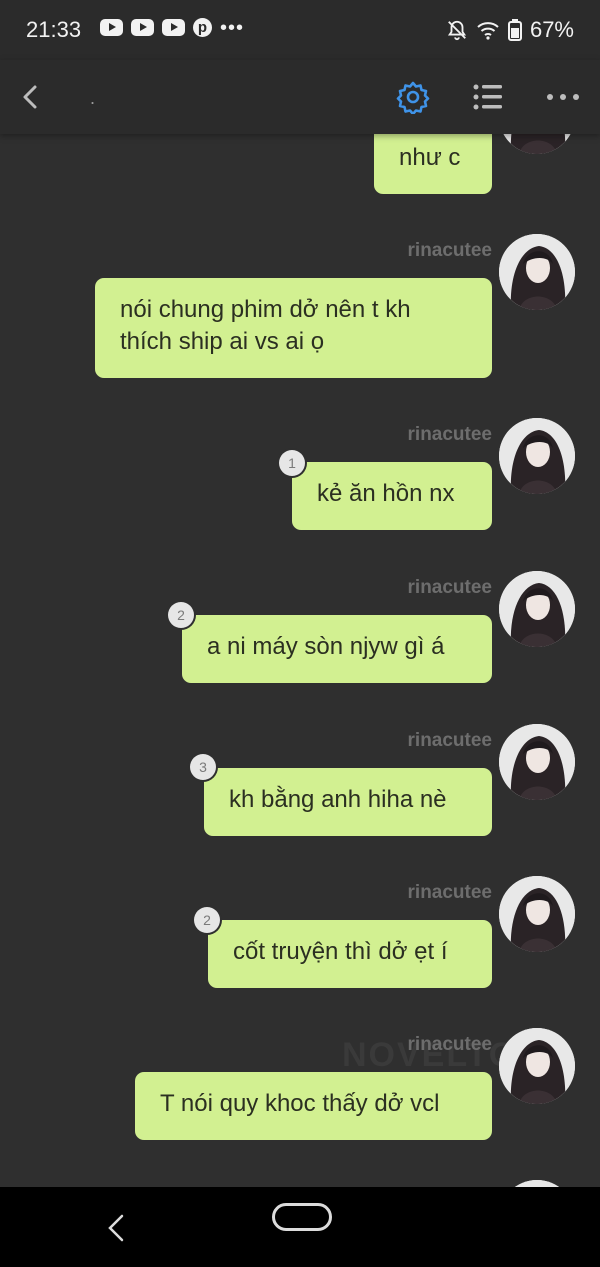 The image size is (600, 1267). Describe the element at coordinates (430, 157) in the screenshot. I see `message-text: như c` at that location.